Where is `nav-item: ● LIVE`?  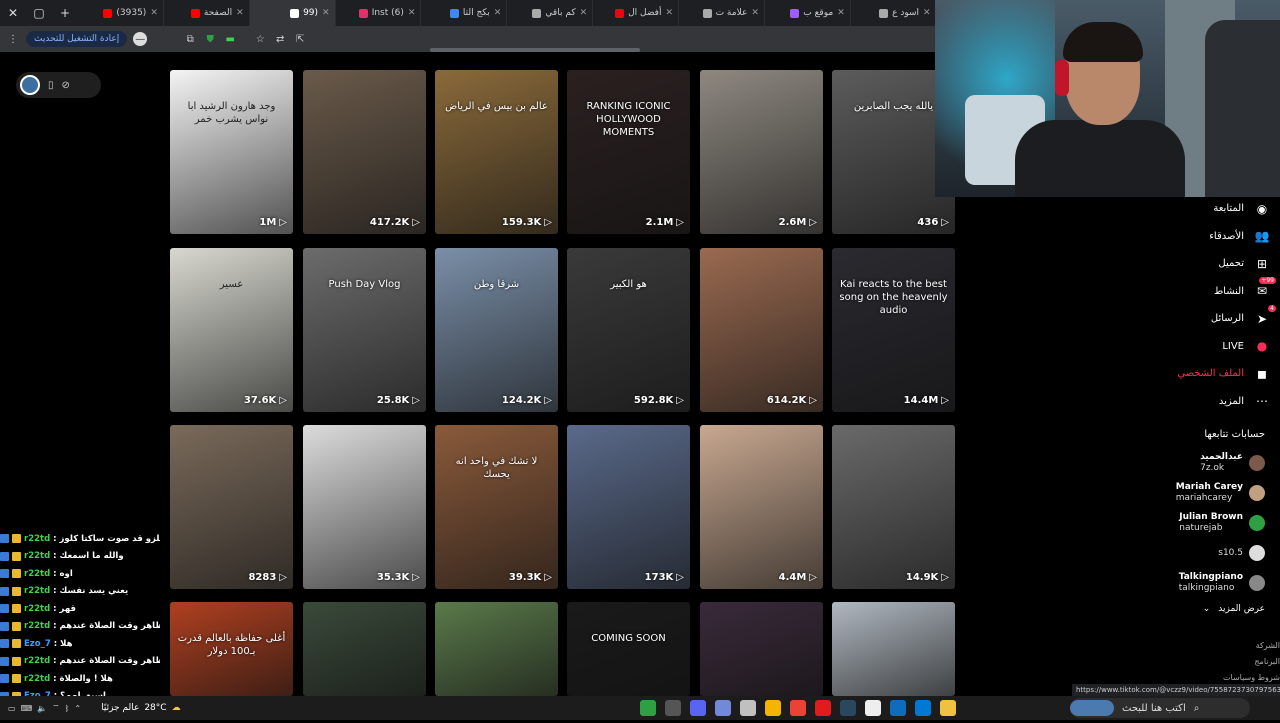
nav-item: ● LIVE is located at coordinates (1215, 347).